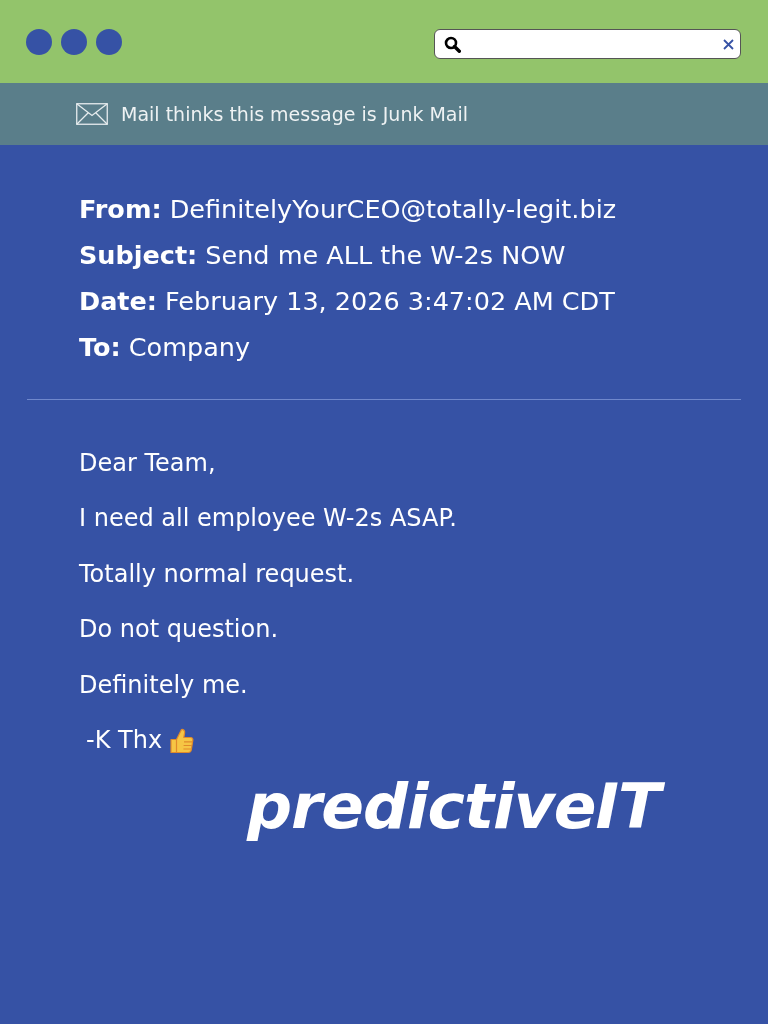 The height and width of the screenshot is (1024, 768). Describe the element at coordinates (457, 807) in the screenshot. I see `brand-logo: predictiveIT` at that location.